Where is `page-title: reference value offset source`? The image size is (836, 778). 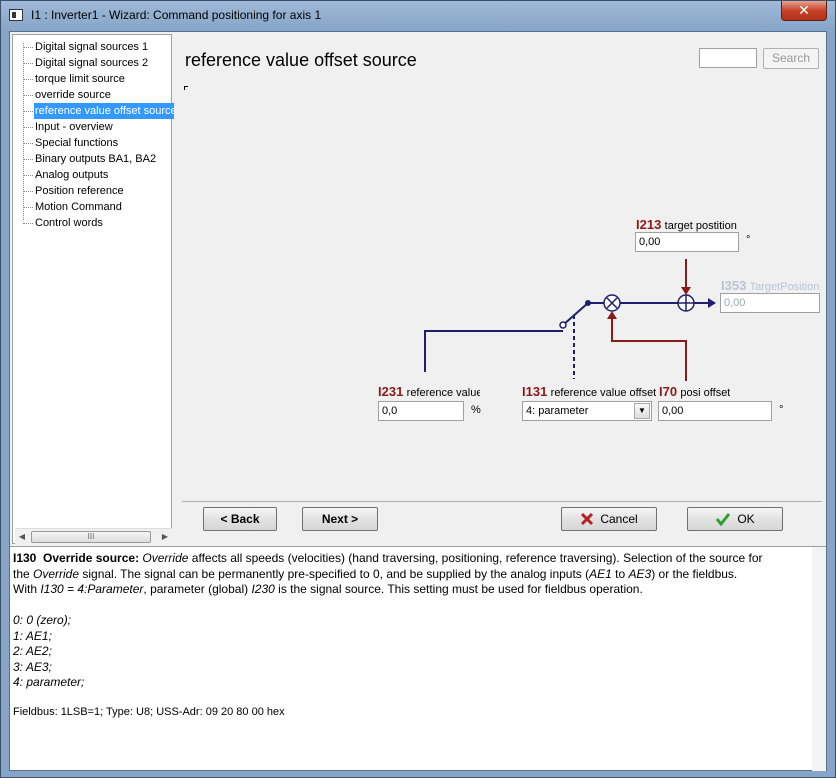 page-title: reference value offset source is located at coordinates (301, 60).